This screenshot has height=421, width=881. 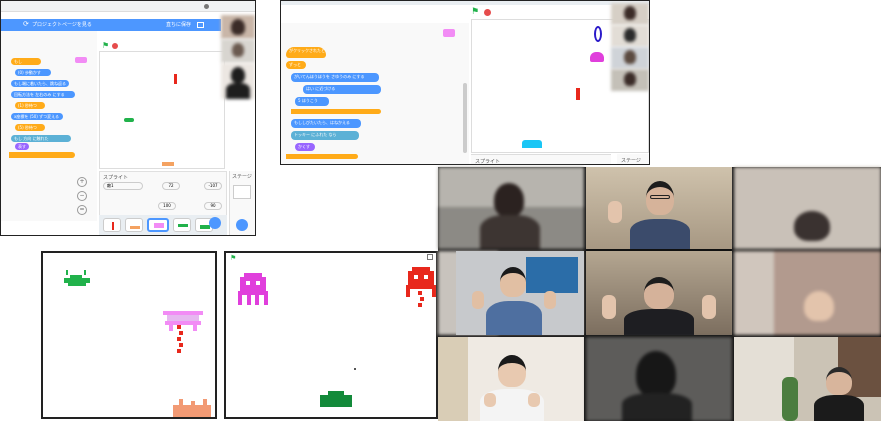 I want to click on close-icon, so click(x=430, y=257).